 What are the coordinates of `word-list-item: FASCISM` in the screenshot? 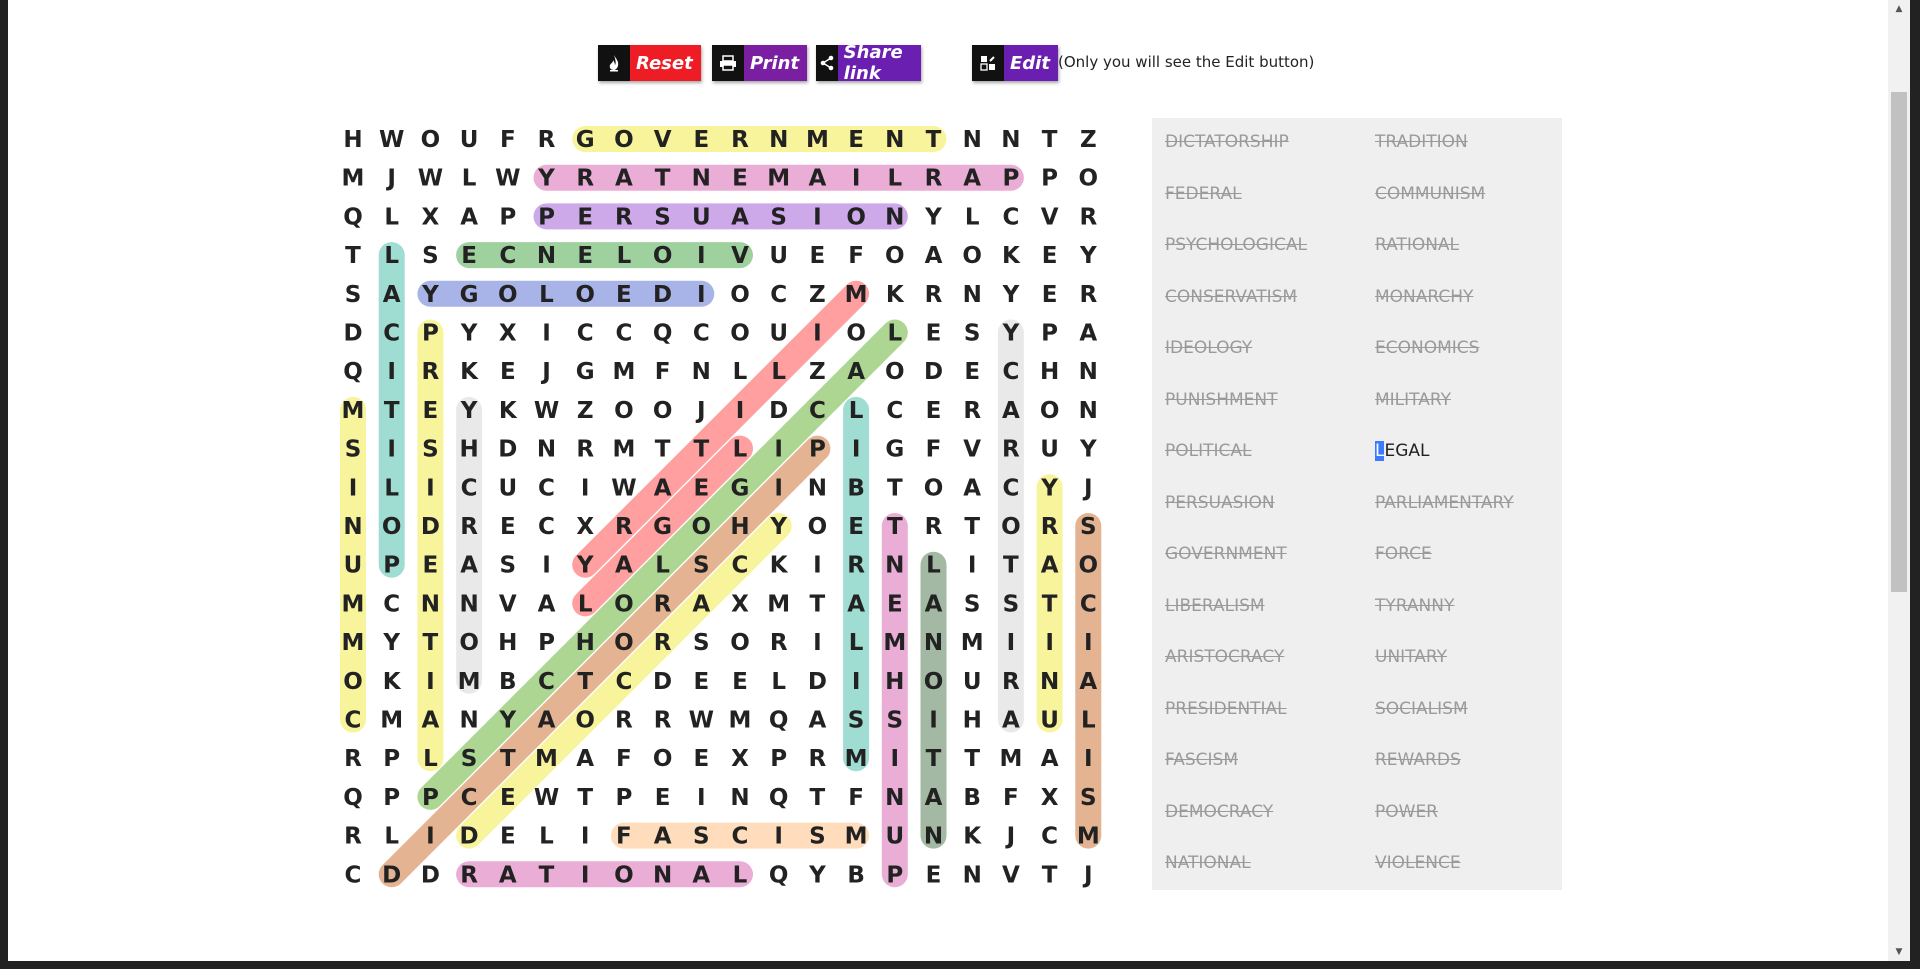 It's located at (1201, 760).